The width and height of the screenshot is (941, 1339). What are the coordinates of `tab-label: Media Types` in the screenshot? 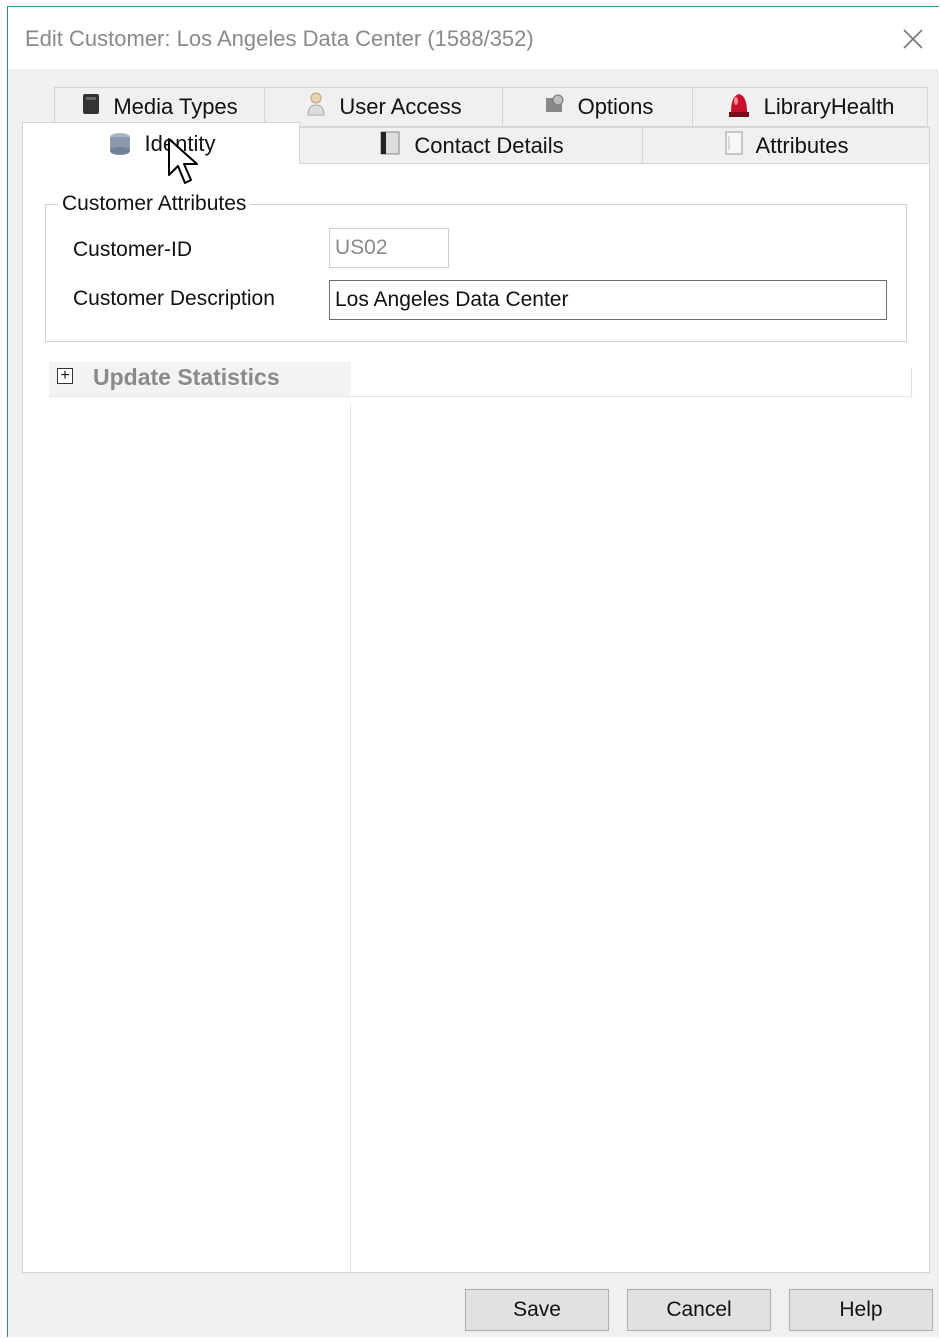 It's located at (175, 106).